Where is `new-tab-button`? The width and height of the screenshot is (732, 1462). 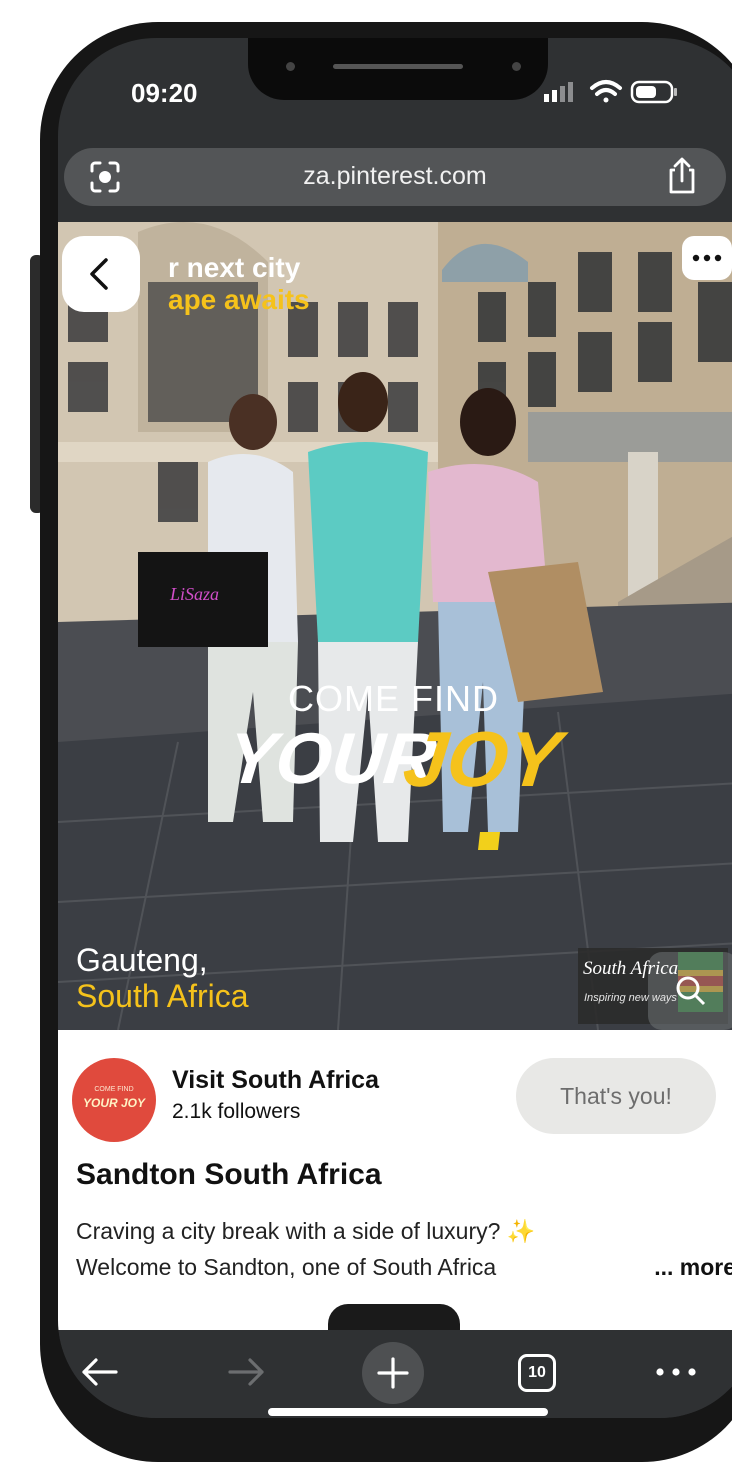
new-tab-button is located at coordinates (393, 1373).